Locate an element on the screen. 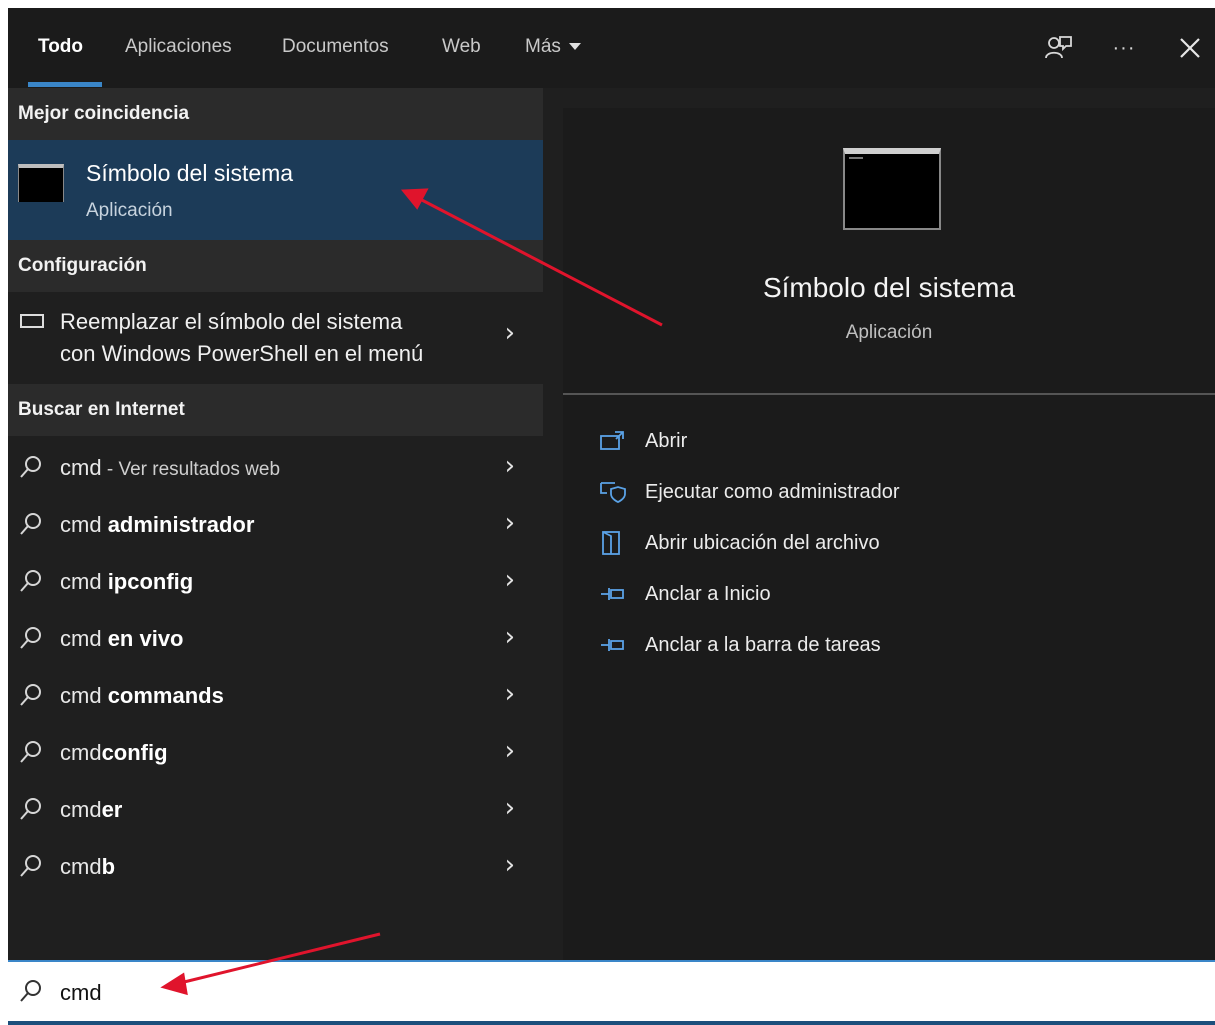 The width and height of the screenshot is (1215, 1025). command-prompt-large-icon is located at coordinates (892, 189).